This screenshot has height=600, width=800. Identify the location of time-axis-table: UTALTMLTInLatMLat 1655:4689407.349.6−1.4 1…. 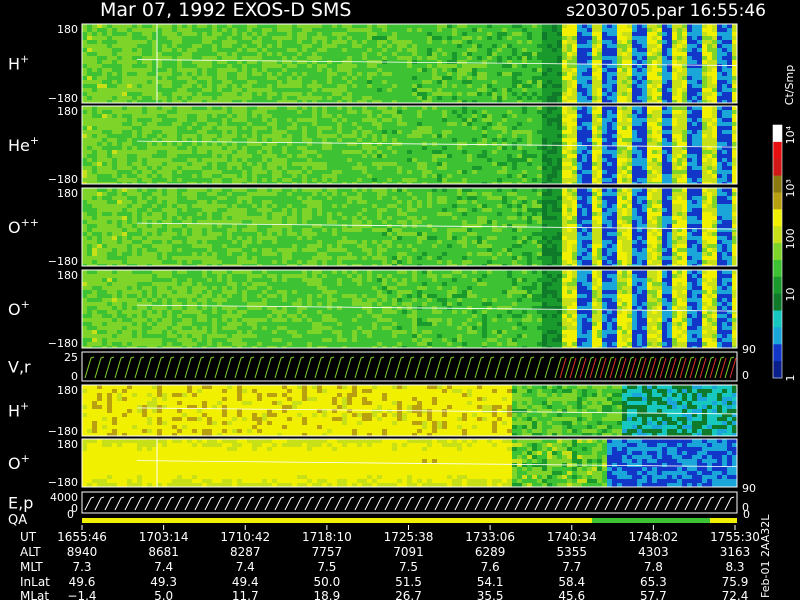
(390, 562).